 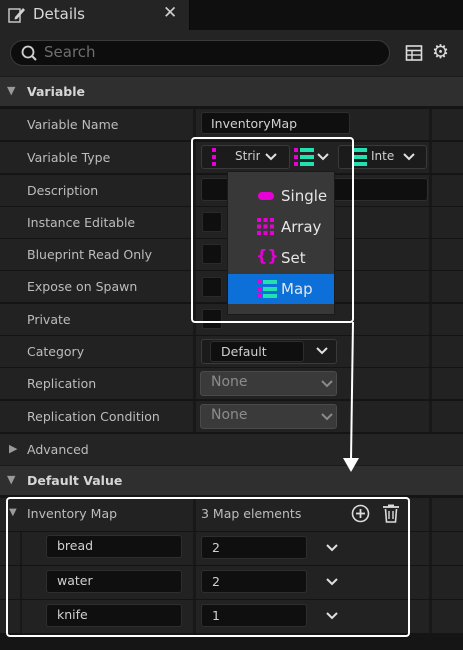 What do you see at coordinates (82, 286) in the screenshot?
I see `property-label: Expose on Spawn` at bounding box center [82, 286].